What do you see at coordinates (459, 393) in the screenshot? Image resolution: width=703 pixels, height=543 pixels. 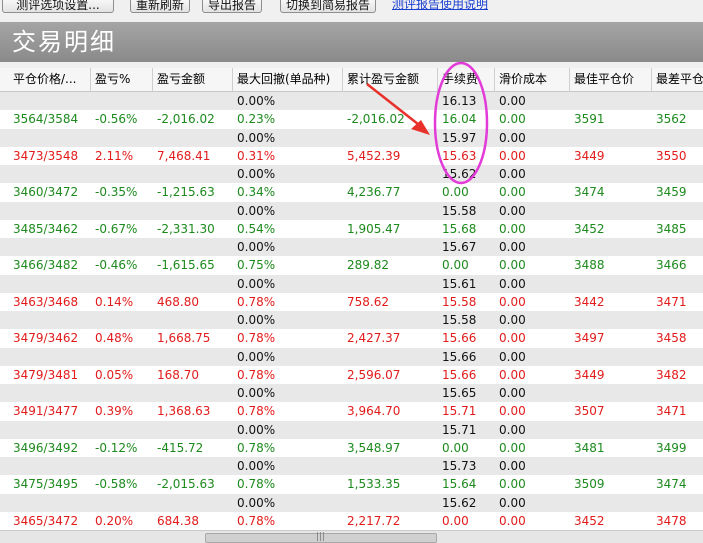 I see `cell-fee: 15.65` at bounding box center [459, 393].